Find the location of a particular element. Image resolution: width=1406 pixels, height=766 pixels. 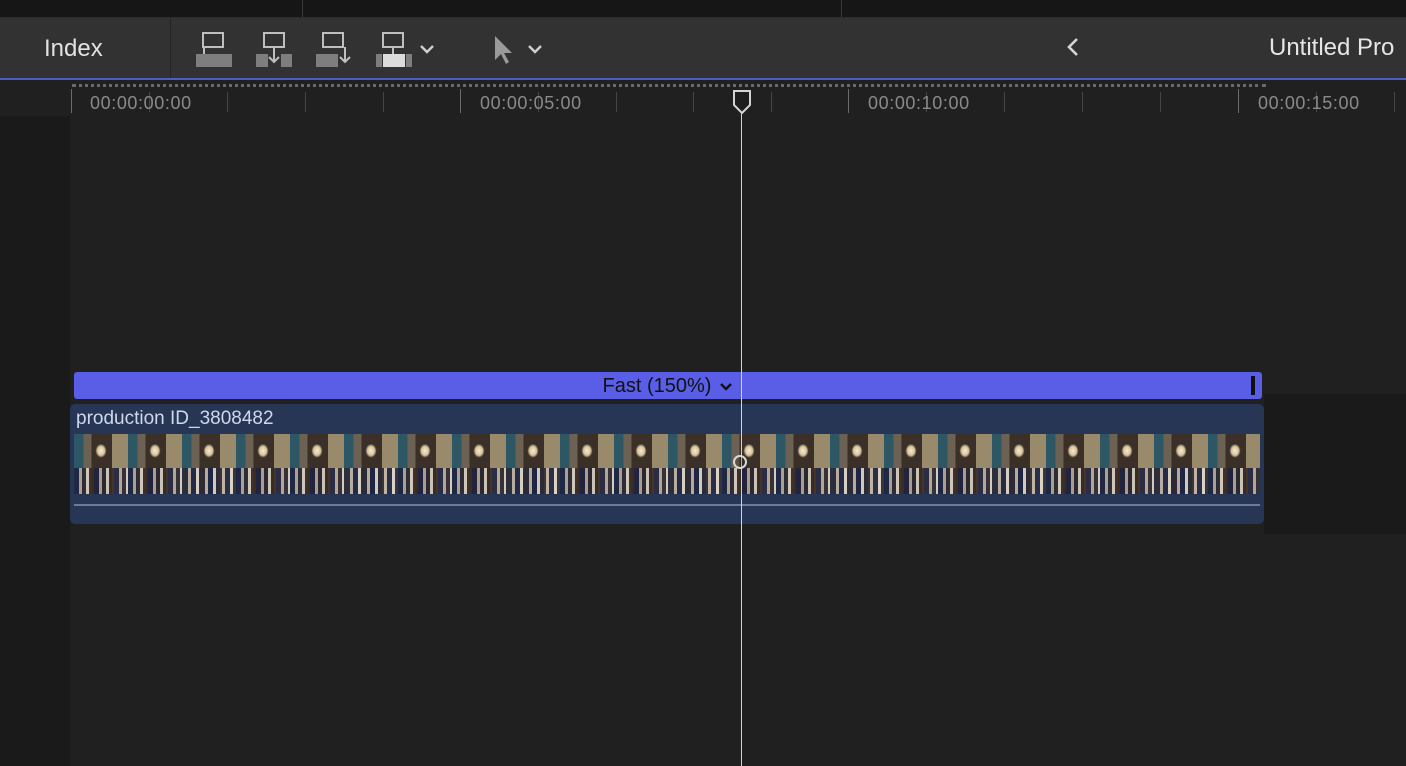

back-chevron-left-icon is located at coordinates (1073, 49).